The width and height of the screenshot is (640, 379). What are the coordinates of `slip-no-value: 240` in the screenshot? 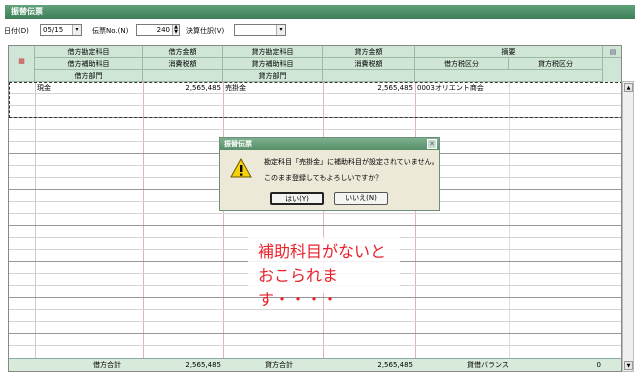 It's located at (163, 30).